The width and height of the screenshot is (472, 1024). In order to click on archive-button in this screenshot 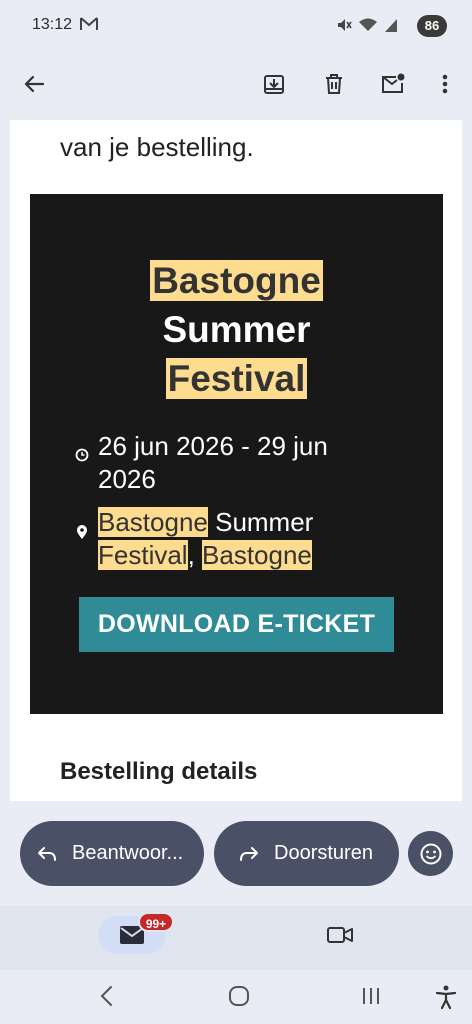, I will do `click(274, 84)`.